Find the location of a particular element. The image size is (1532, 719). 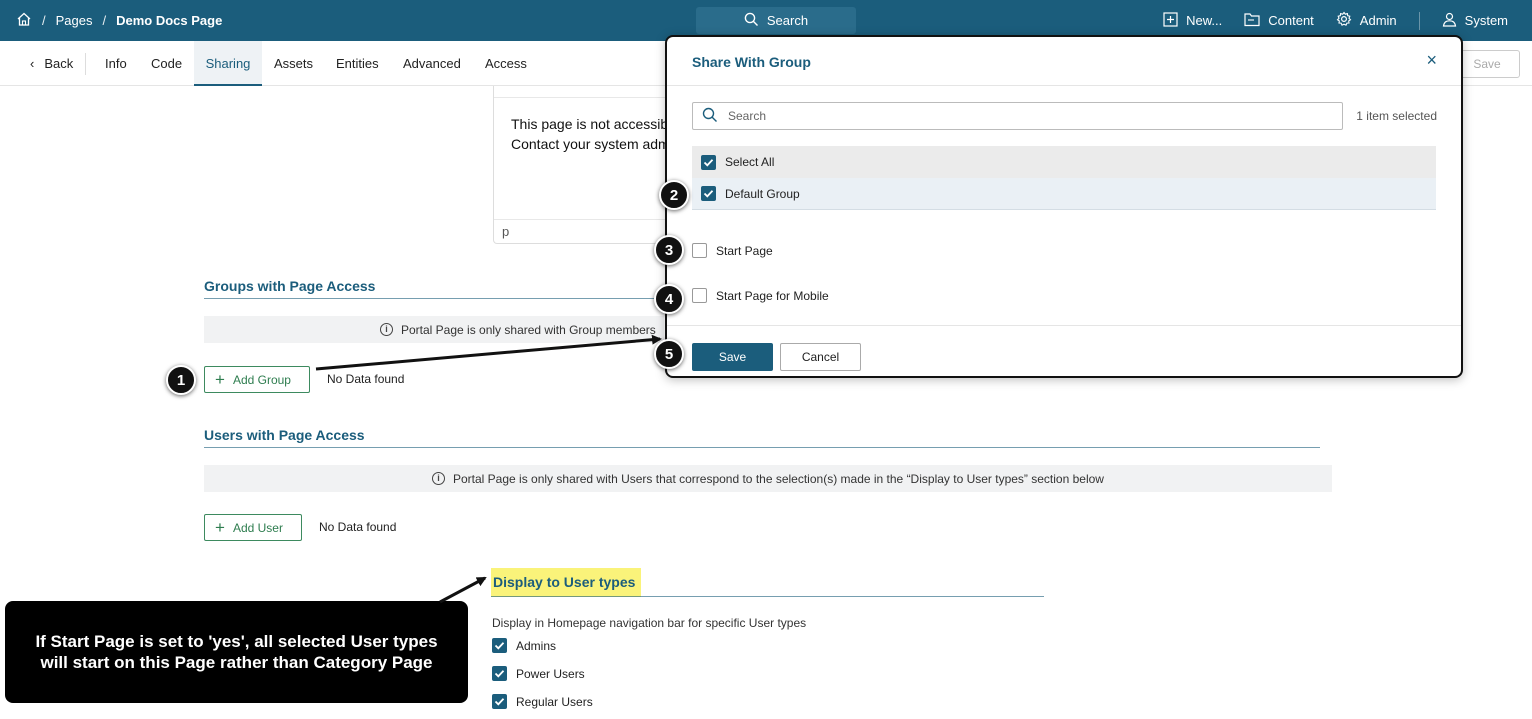

back-button: ‹ Back is located at coordinates (58, 64).